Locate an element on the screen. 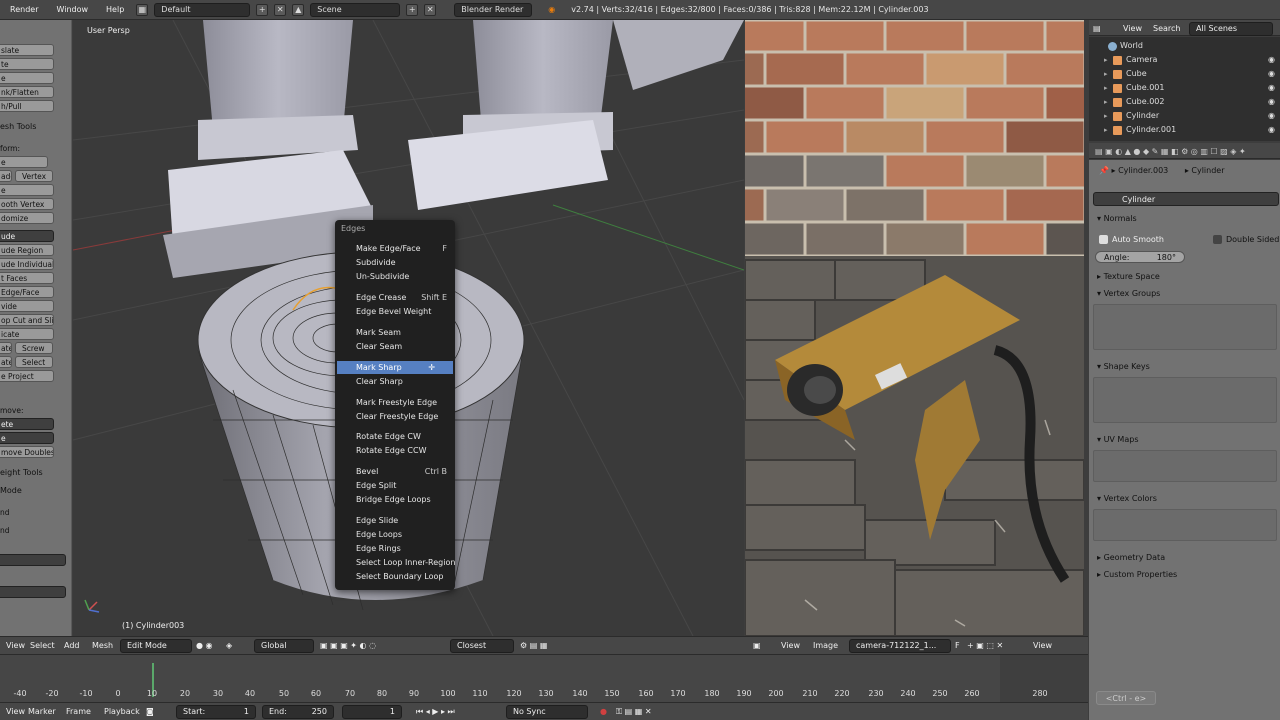 The image size is (1280, 720). mesh-menu: Mesh is located at coordinates (102, 646).